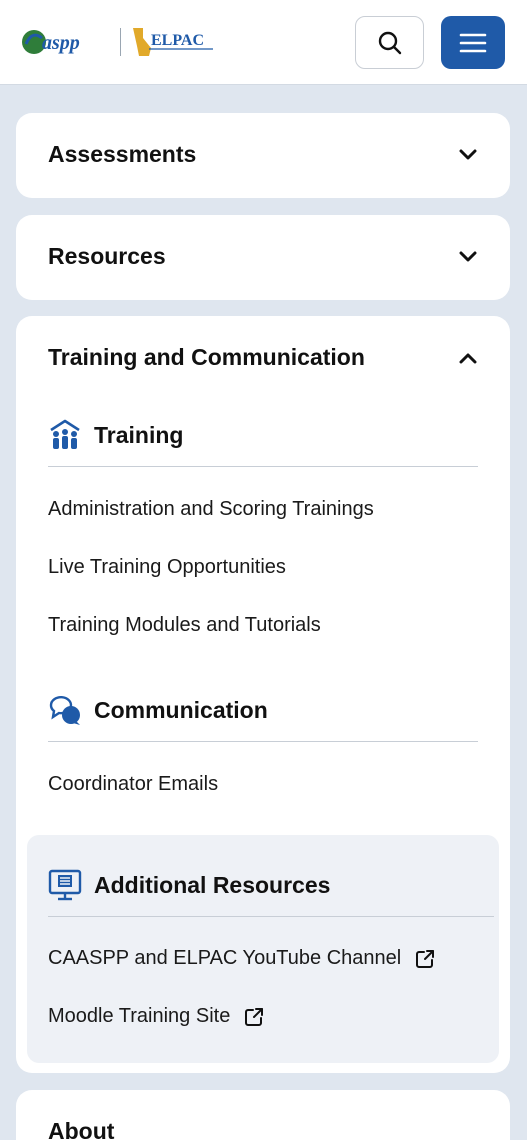  I want to click on hamburger-menu-icon, so click(473, 42).